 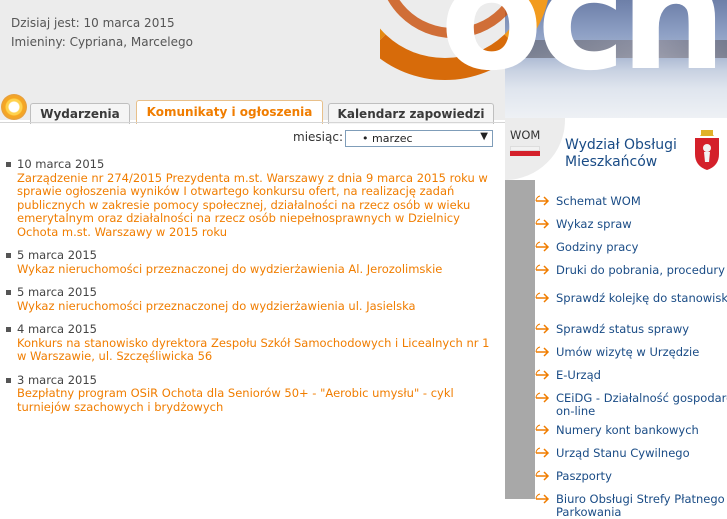 I want to click on sidebar-menu-item: Sprawdź kolejkę do stanowisk, so click(x=631, y=298).